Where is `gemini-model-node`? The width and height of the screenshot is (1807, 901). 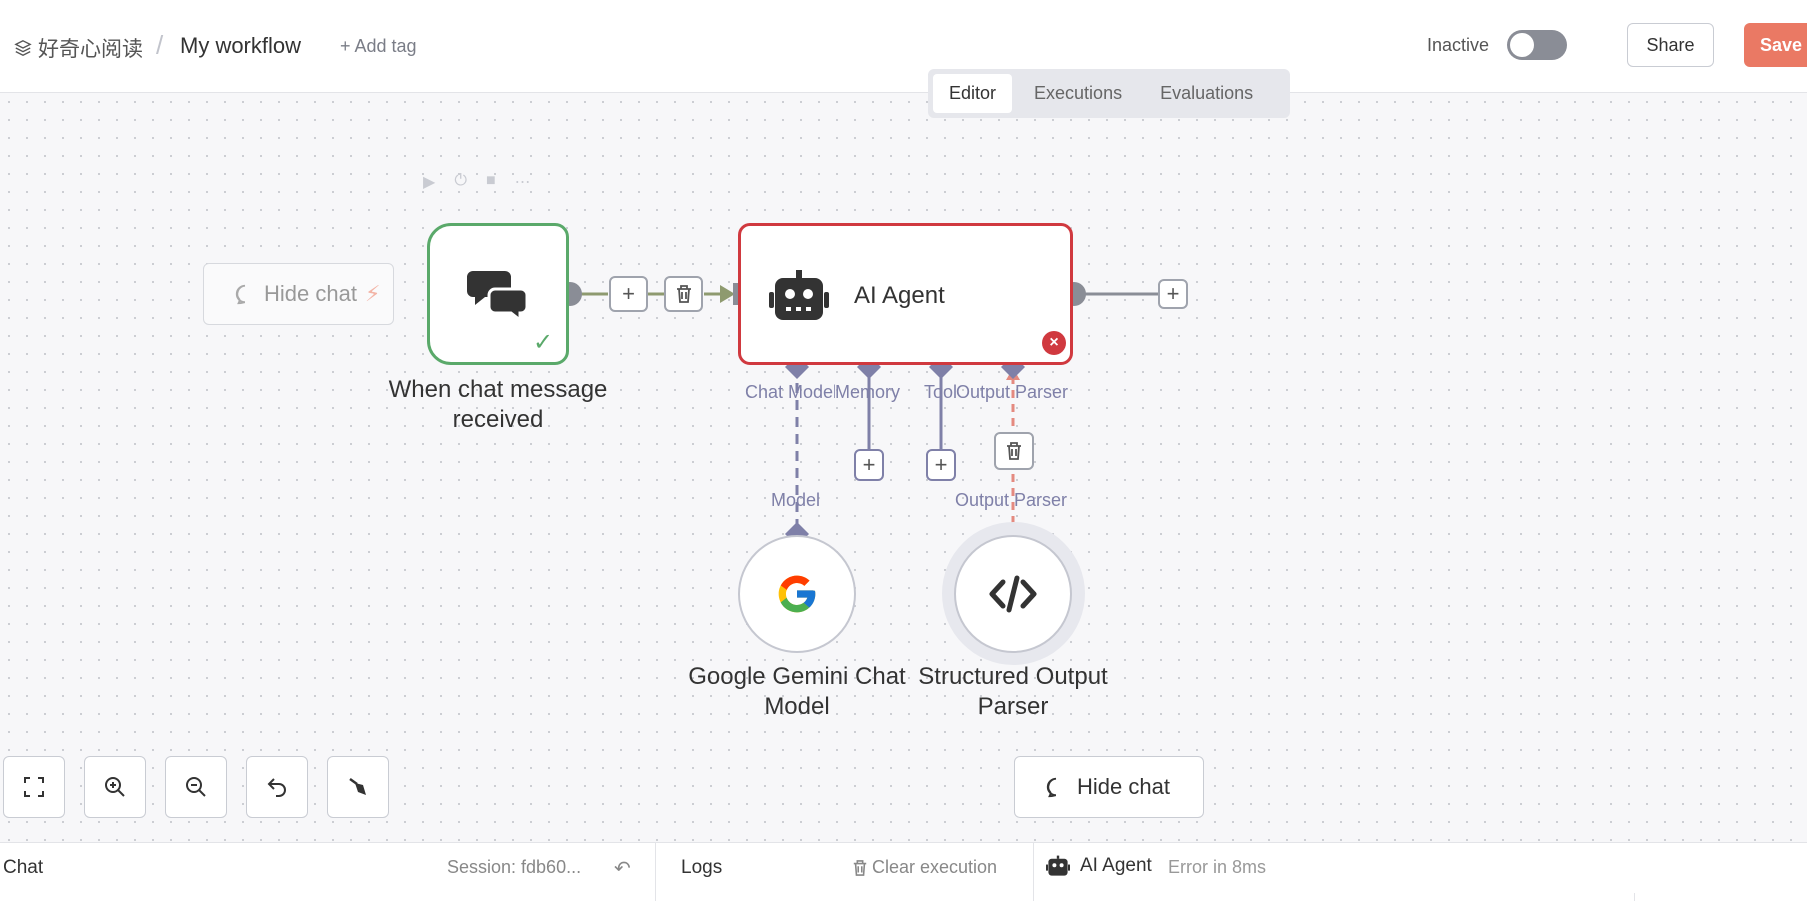 gemini-model-node is located at coordinates (797, 594).